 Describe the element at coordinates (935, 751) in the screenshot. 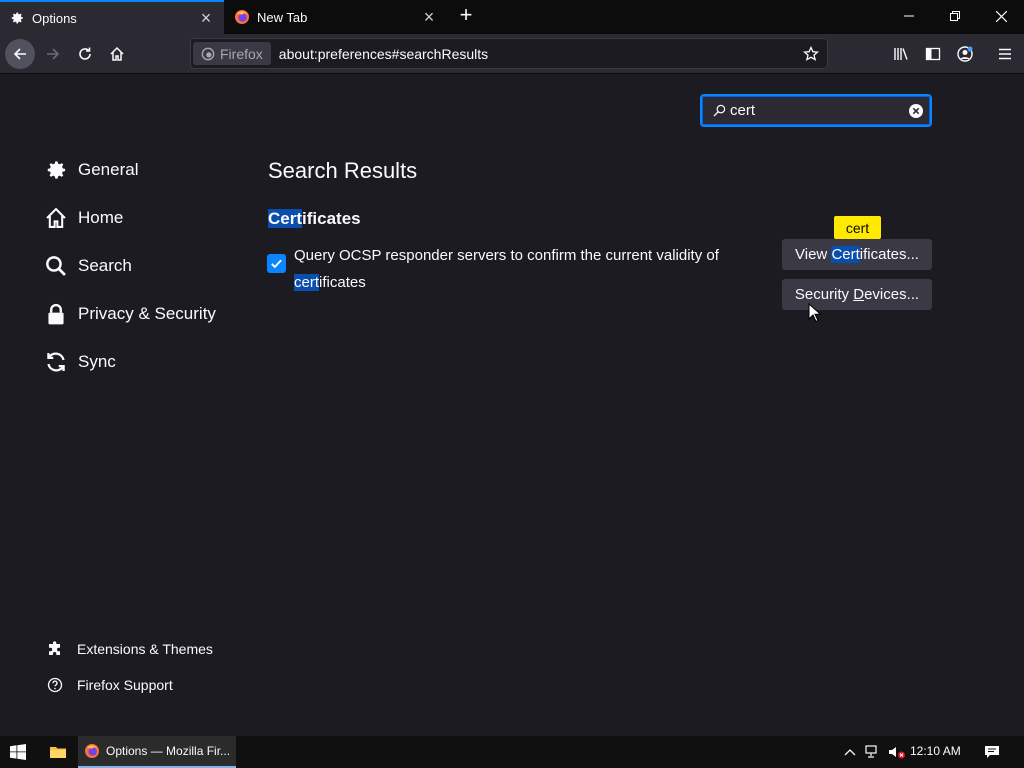

I see `taskbar-clock: 12:10 AM` at that location.